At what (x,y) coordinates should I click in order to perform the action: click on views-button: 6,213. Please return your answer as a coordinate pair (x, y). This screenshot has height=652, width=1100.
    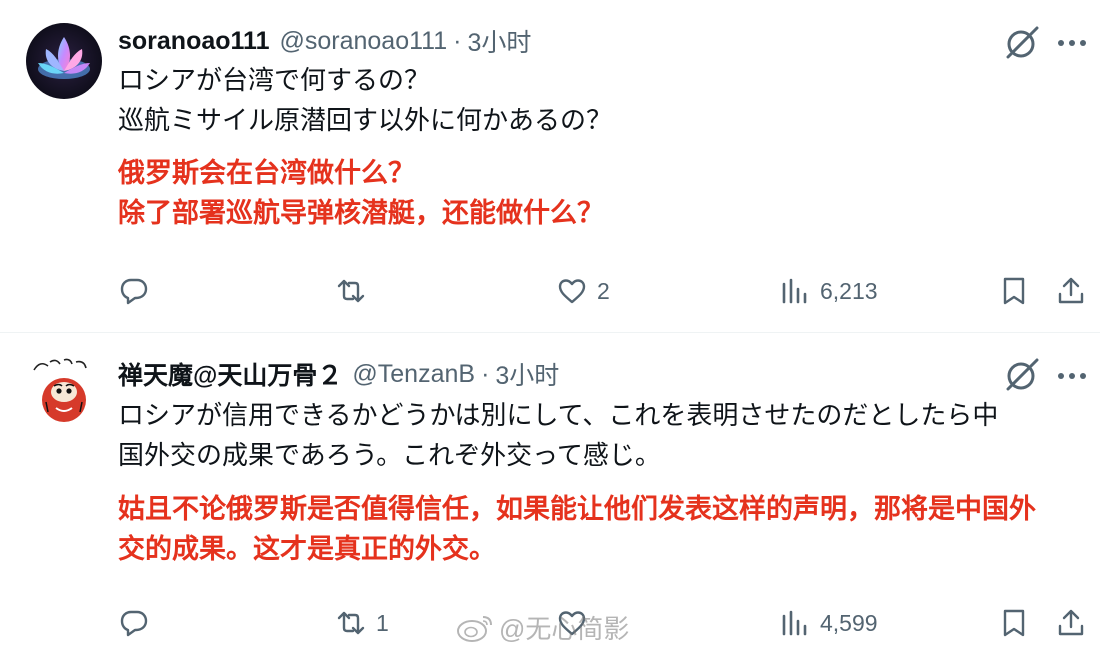
    Looking at the image, I should click on (829, 291).